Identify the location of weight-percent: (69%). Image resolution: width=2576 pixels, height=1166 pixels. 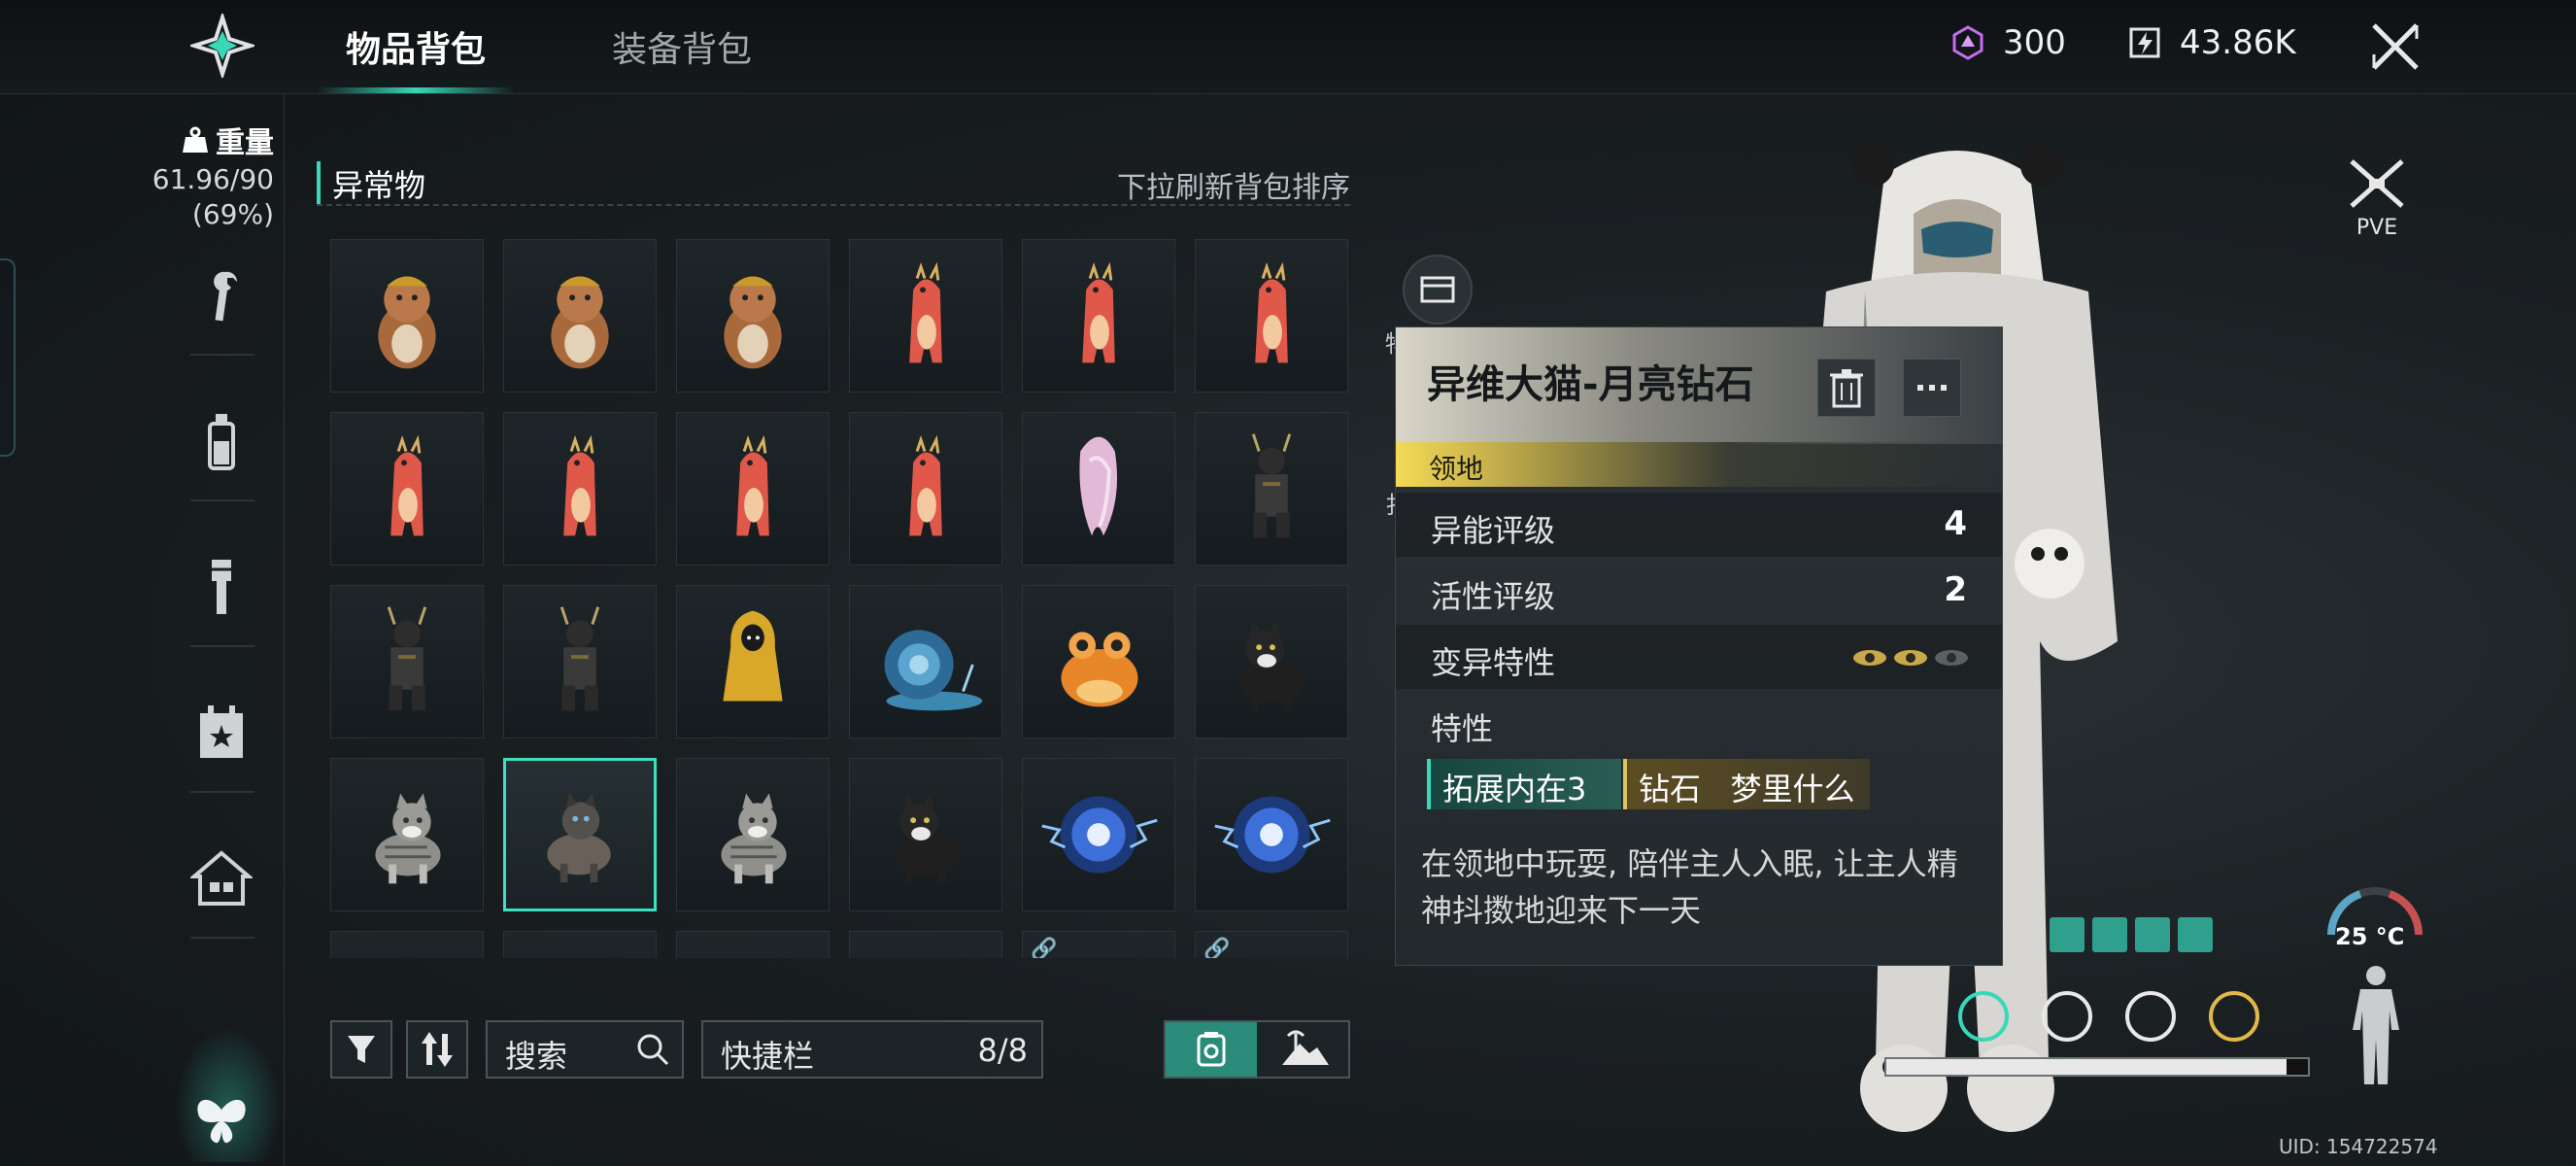
(232, 214).